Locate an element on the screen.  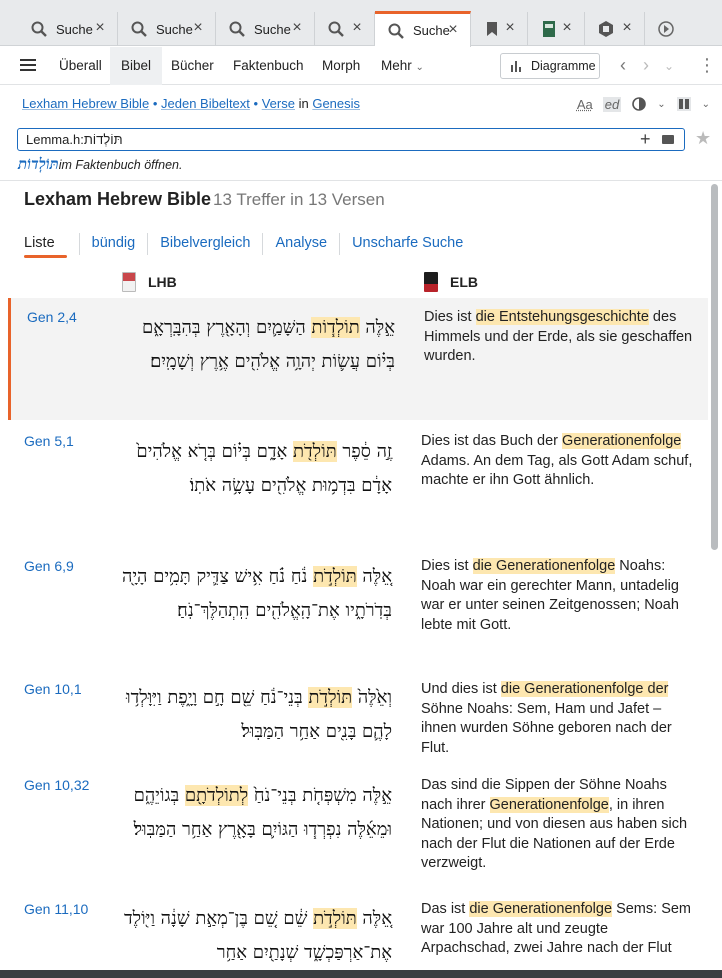
tab-label: Suche is located at coordinates (174, 29).